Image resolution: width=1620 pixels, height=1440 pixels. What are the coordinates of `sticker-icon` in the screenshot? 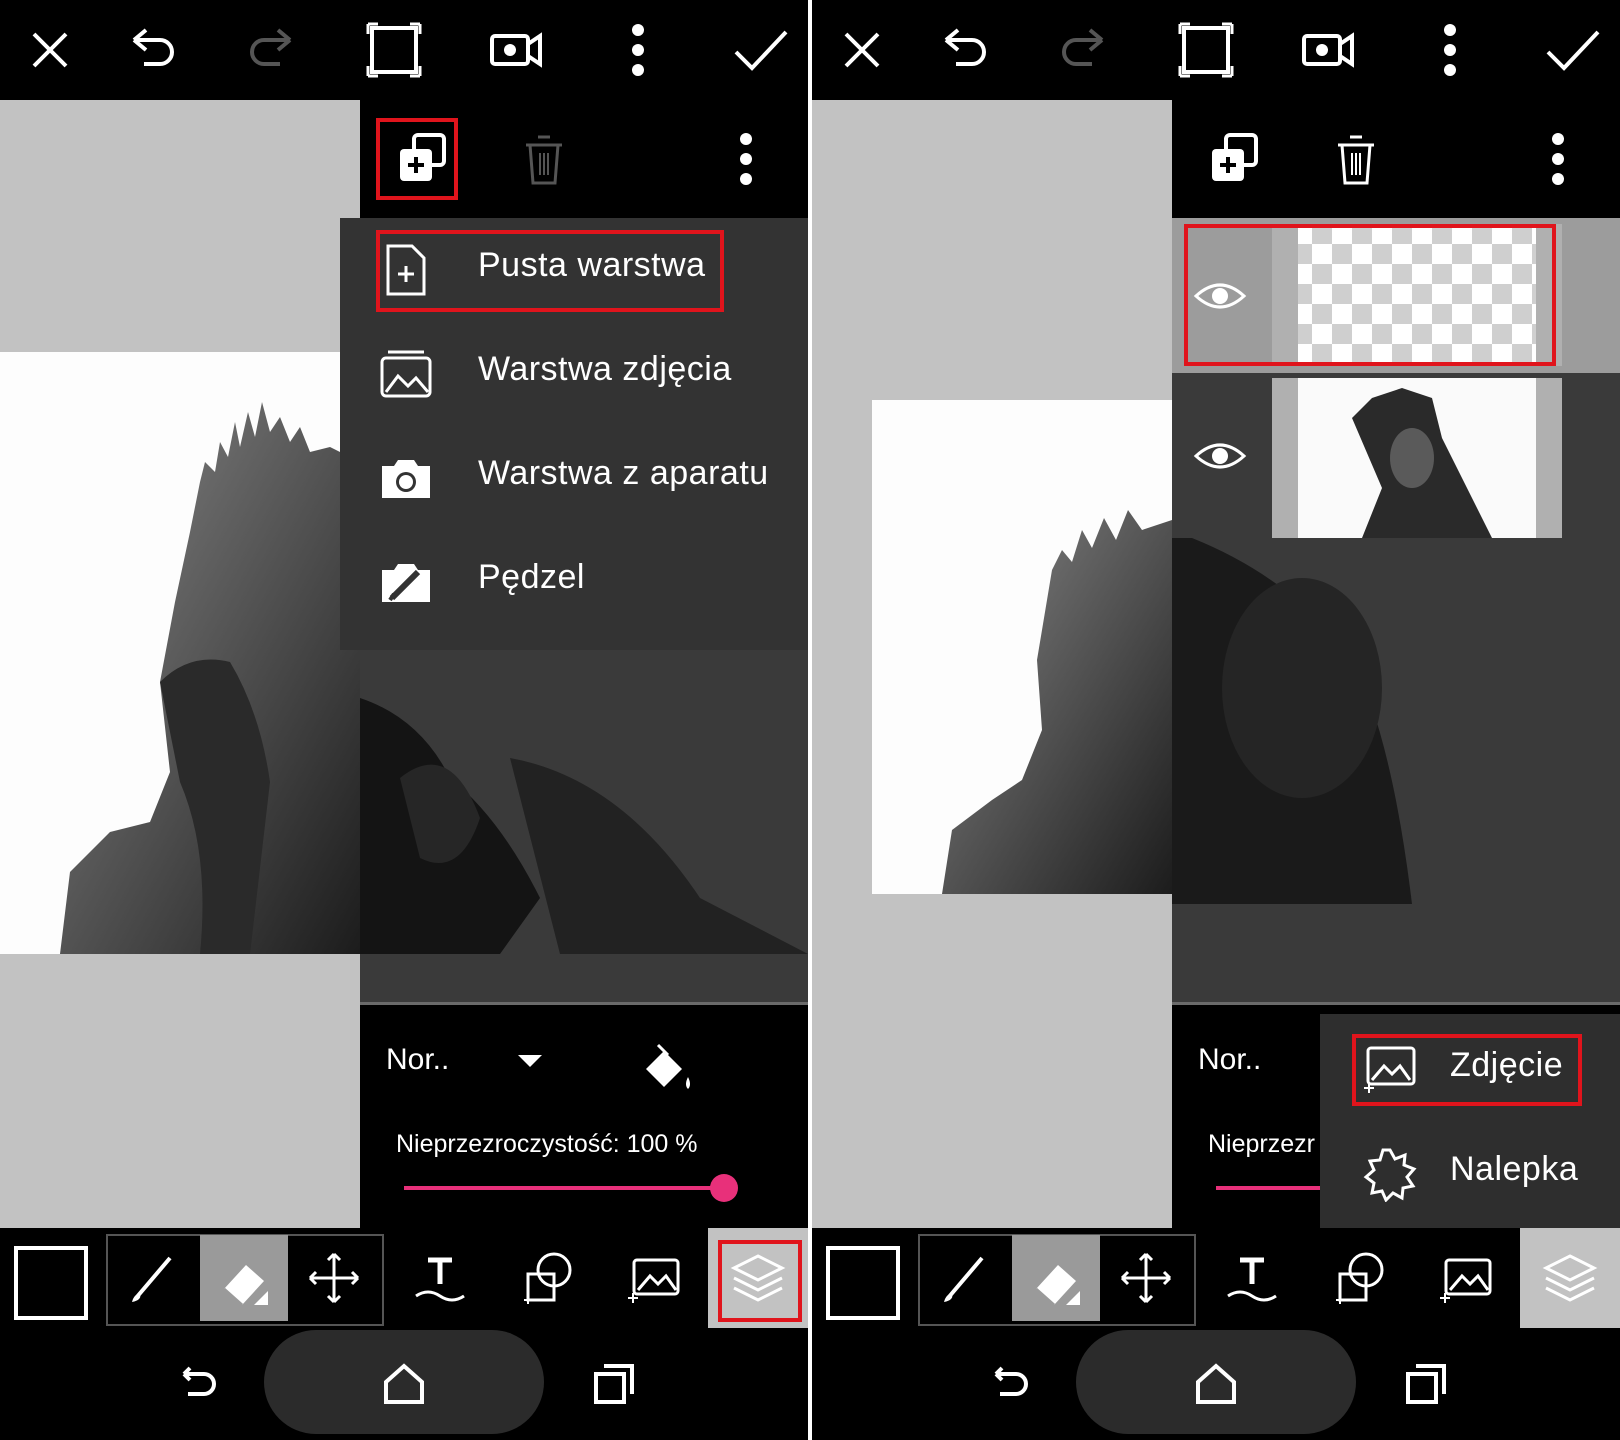 It's located at (1390, 1174).